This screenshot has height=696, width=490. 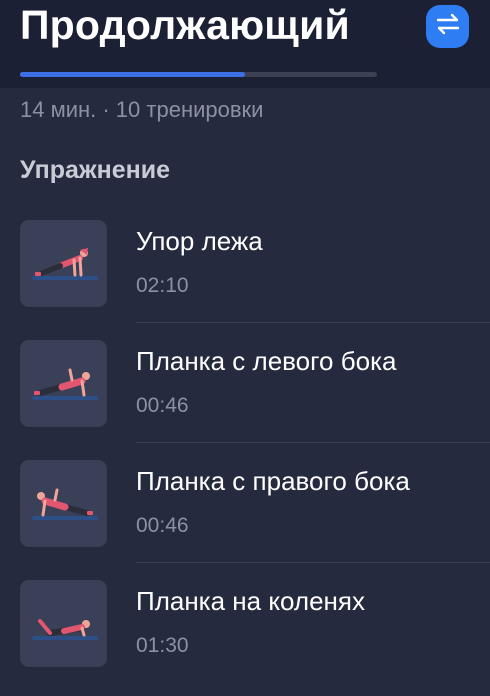 What do you see at coordinates (95, 170) in the screenshot?
I see `section-title: Упражнение` at bounding box center [95, 170].